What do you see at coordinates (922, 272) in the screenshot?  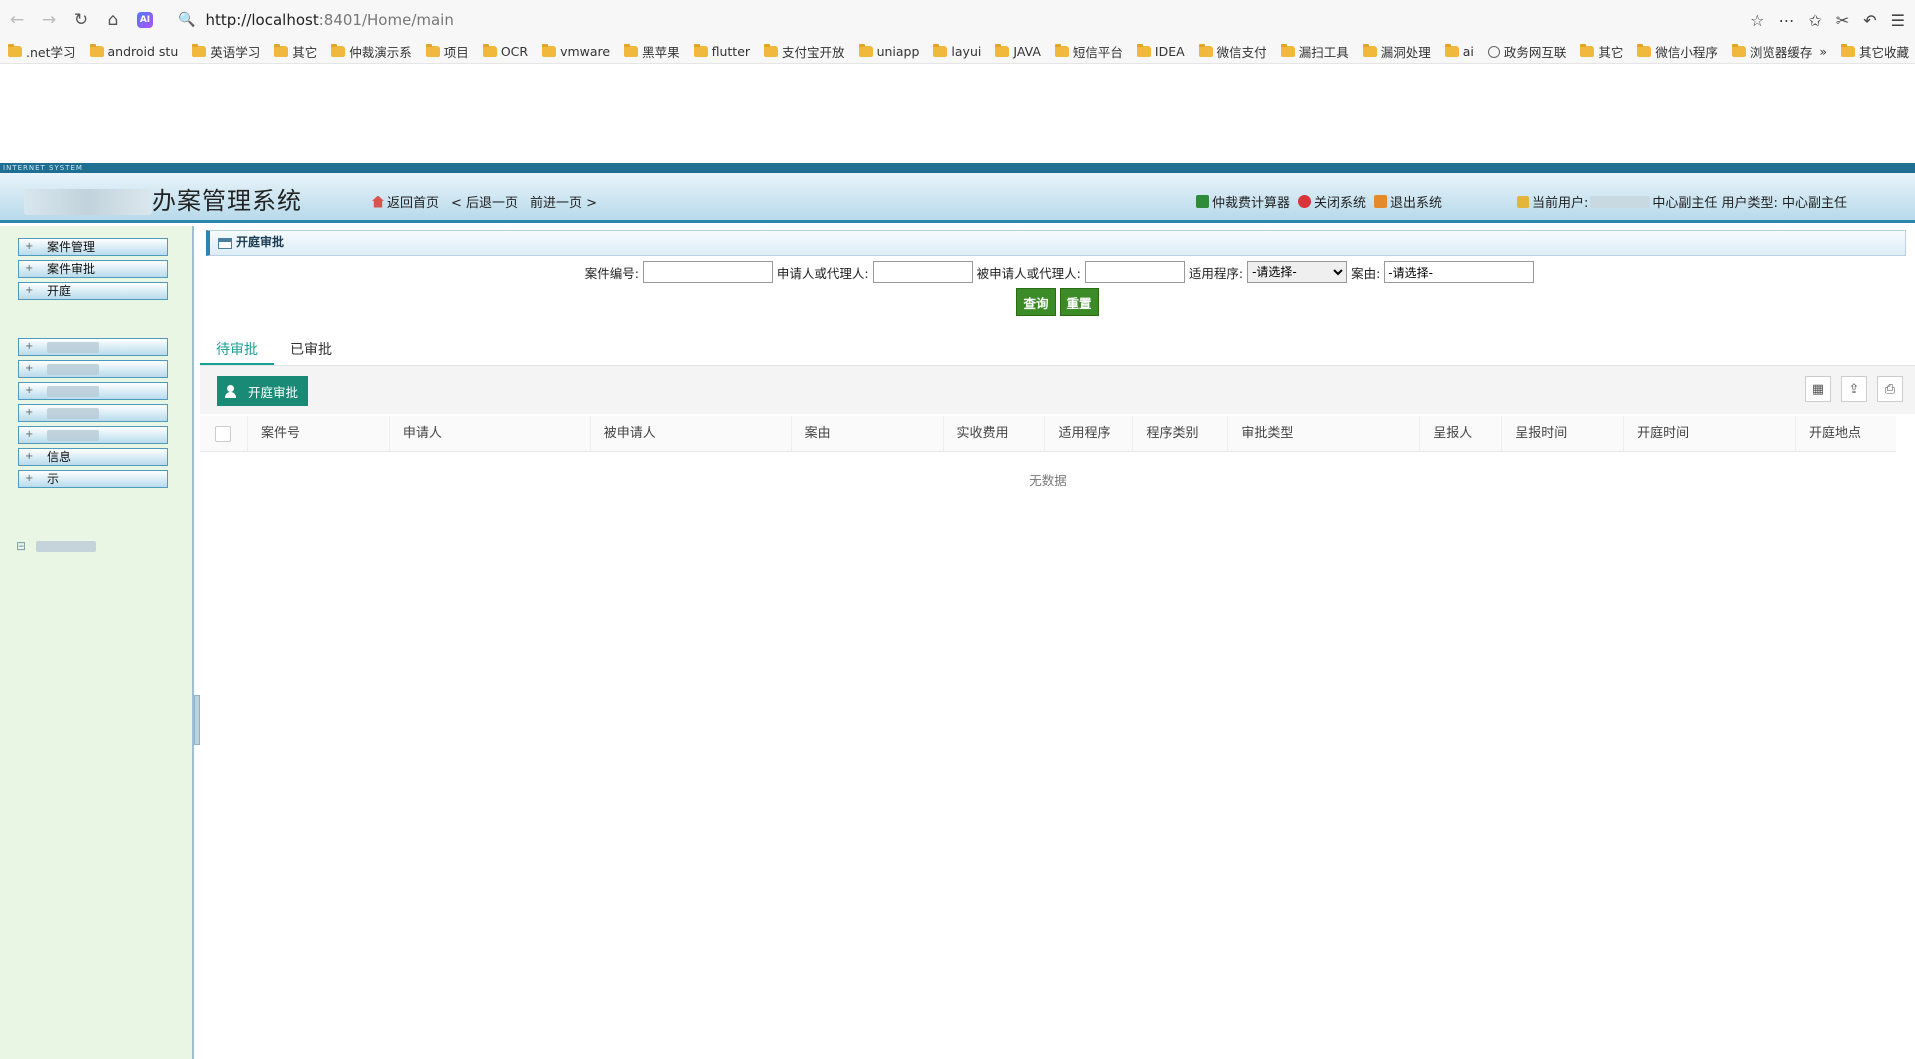 I see `applicant-input` at bounding box center [922, 272].